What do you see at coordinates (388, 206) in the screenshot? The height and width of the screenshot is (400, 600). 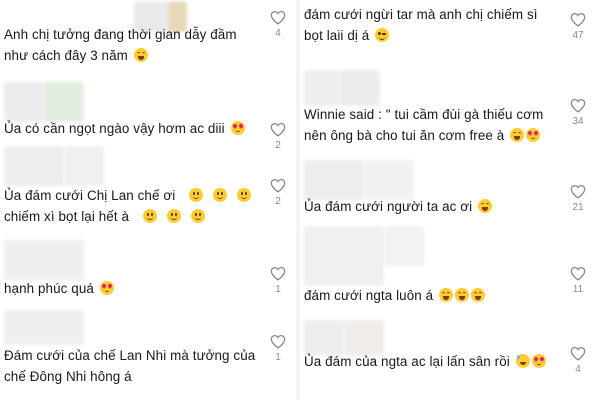 I see `comment-line: Ủa đám cưới người ta ac ơi` at bounding box center [388, 206].